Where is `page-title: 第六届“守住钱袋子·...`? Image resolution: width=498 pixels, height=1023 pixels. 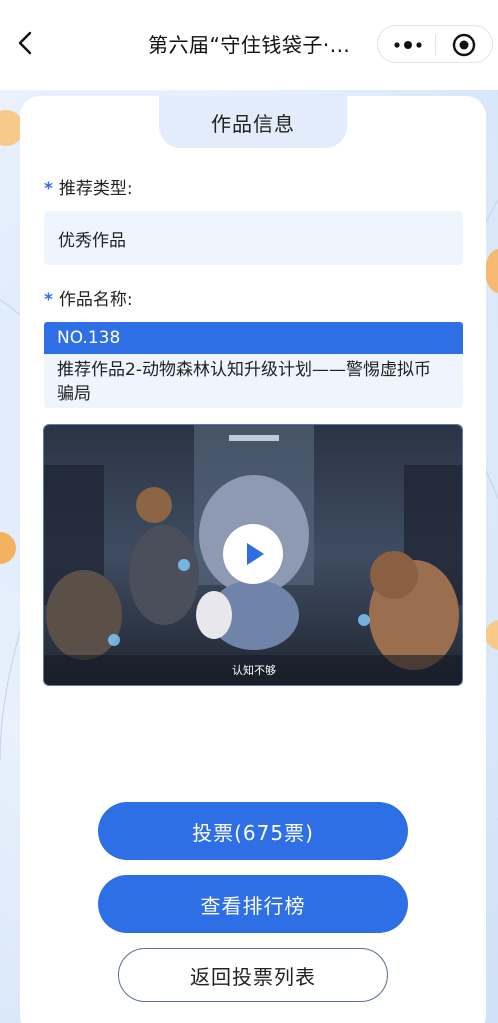
page-title: 第六届“守住钱袋子·... is located at coordinates (249, 45).